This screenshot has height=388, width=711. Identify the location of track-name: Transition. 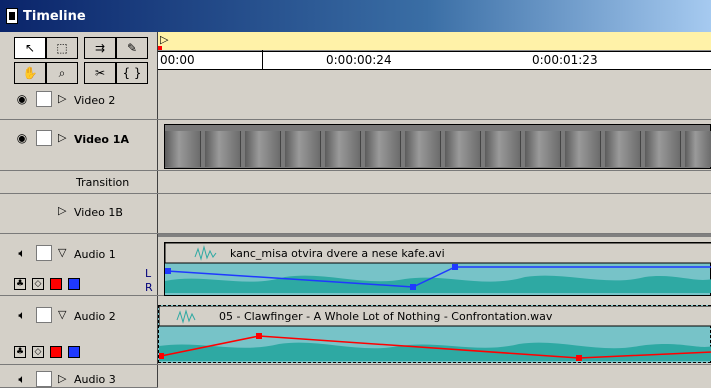
(103, 182).